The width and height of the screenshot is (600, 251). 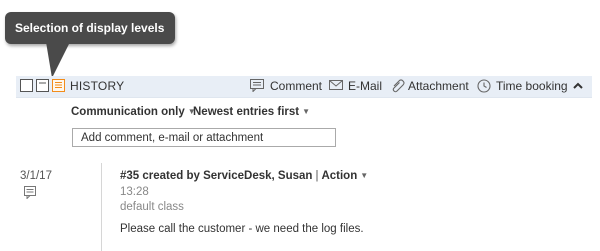 I want to click on entry-date: 3/1/17, so click(x=36, y=176).